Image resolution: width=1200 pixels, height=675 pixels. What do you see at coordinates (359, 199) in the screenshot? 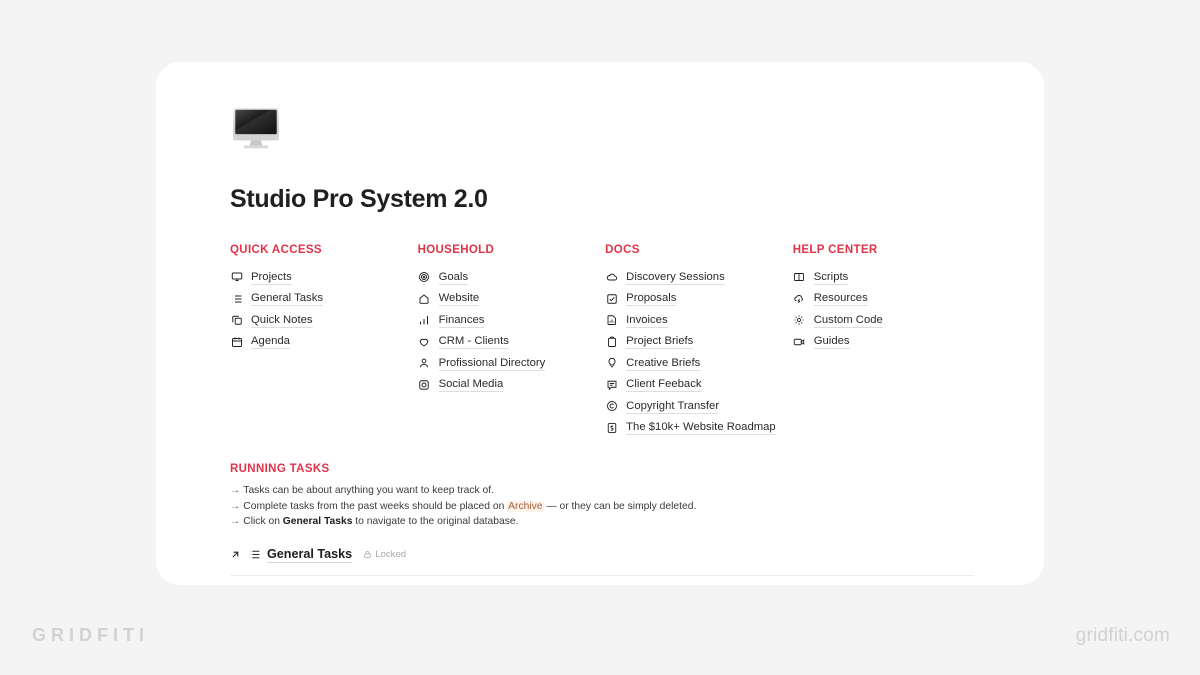
I see `page-title: Studio Pro System 2.0` at bounding box center [359, 199].